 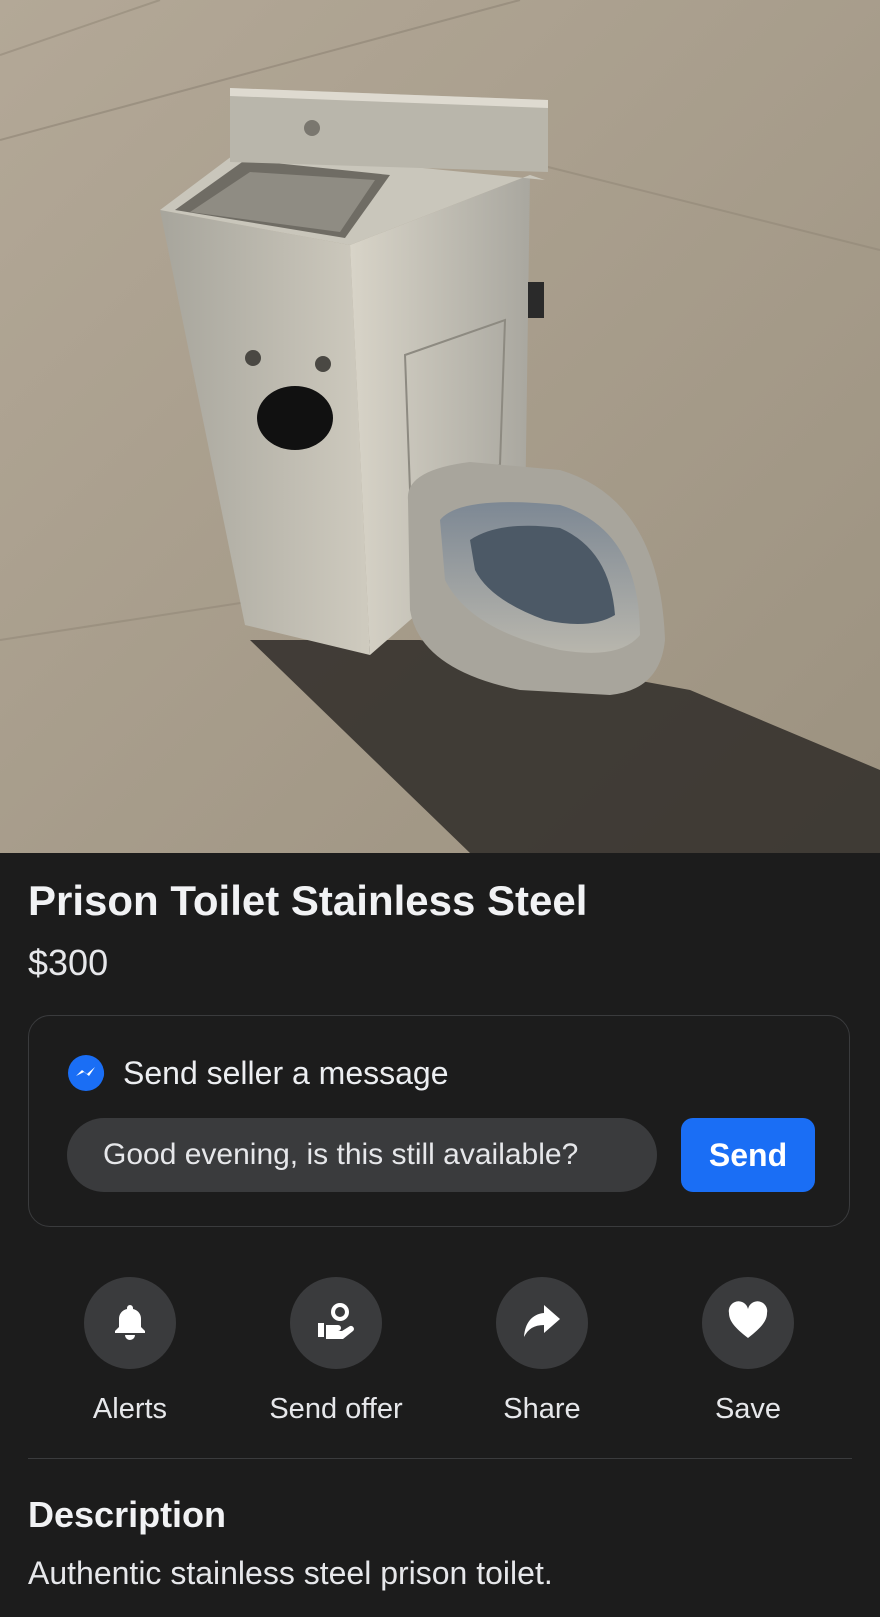 I want to click on save-circle, so click(x=748, y=1323).